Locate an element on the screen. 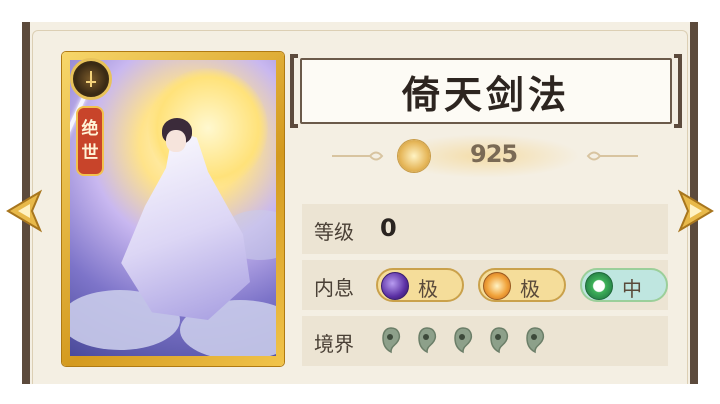 The height and width of the screenshot is (404, 720). cloud-ornament-right-icon is located at coordinates (612, 156).